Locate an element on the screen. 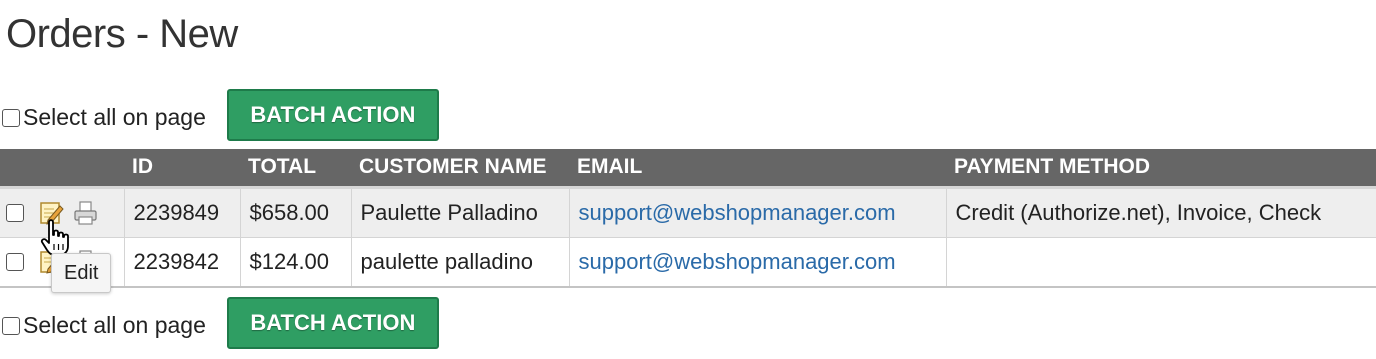 This screenshot has height=359, width=1376. cell-total: $124.00 is located at coordinates (296, 262).